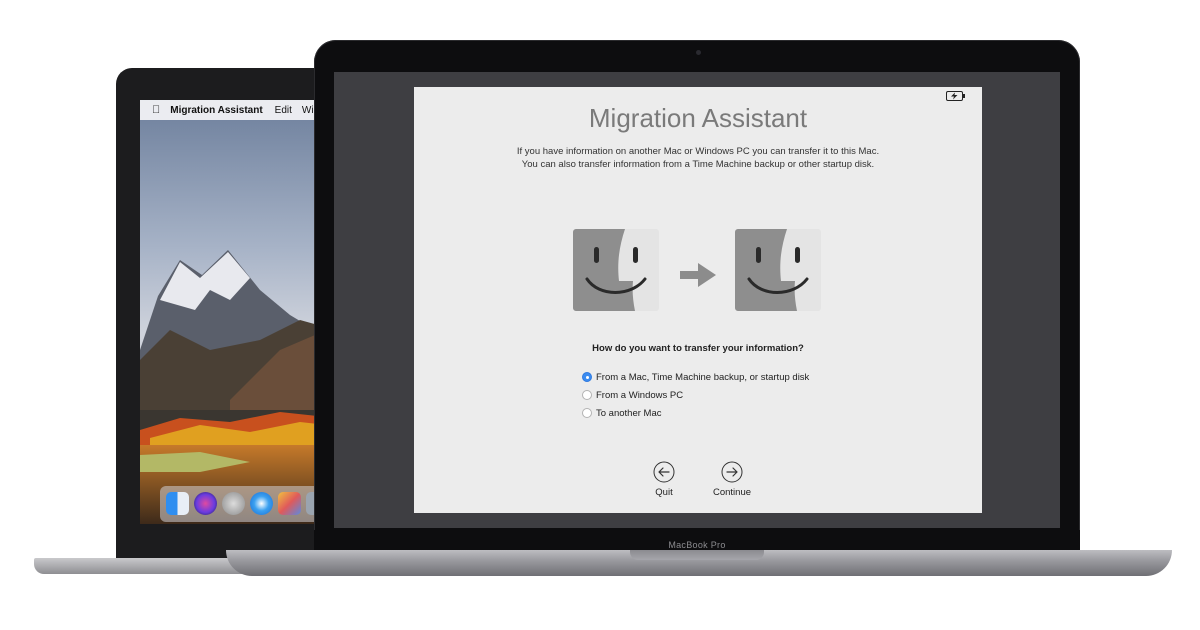  Describe the element at coordinates (695, 413) in the screenshot. I see `option-to-another-mac: To another Mac` at that location.